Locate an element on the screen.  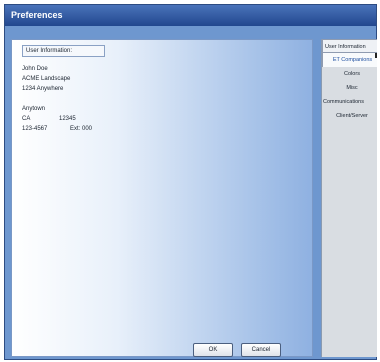
tab-misc: Misc is located at coordinates (349, 88).